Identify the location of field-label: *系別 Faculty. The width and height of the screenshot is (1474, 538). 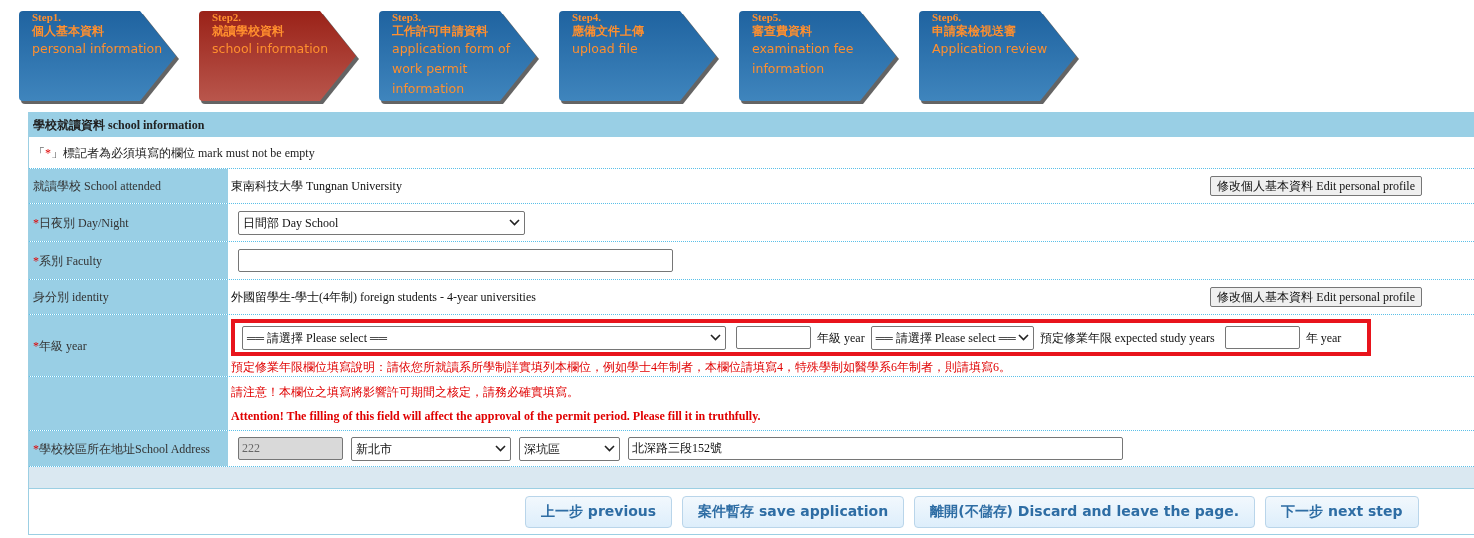
(67, 261).